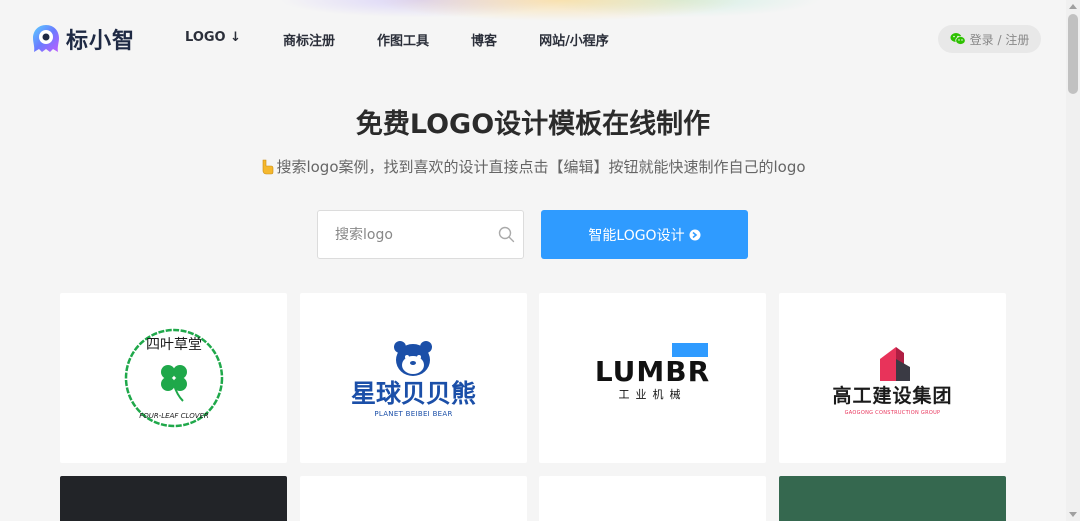 The height and width of the screenshot is (521, 1080). I want to click on scroll-down-arrow-icon, so click(1073, 514).